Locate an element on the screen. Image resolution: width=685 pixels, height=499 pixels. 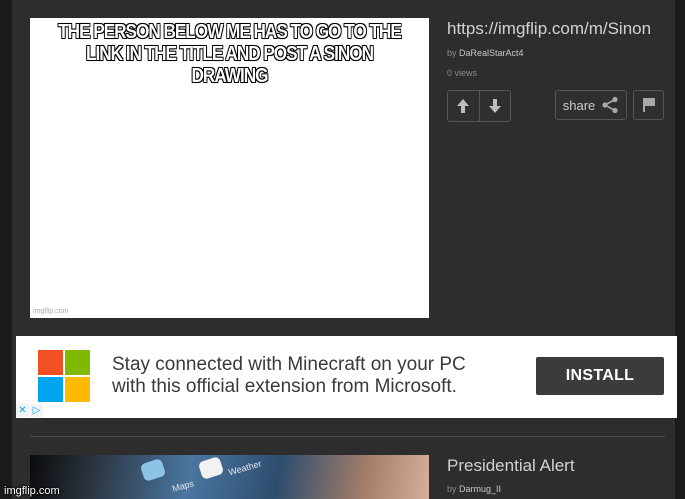
ad-choices: ✕ ▷ is located at coordinates (29, 410).